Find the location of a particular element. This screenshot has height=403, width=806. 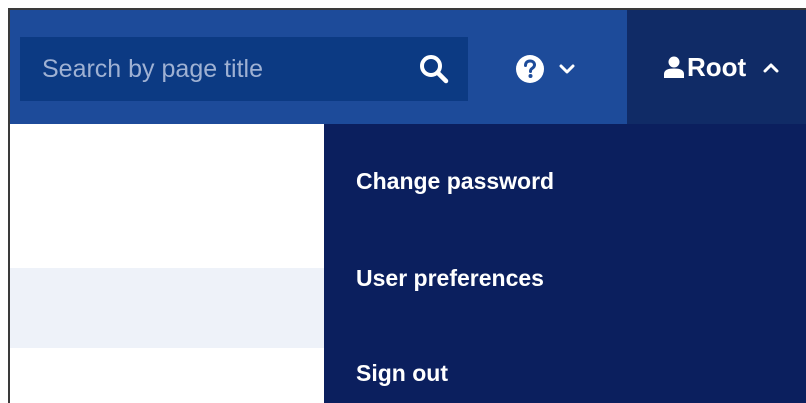

chevron-down-icon is located at coordinates (567, 69).